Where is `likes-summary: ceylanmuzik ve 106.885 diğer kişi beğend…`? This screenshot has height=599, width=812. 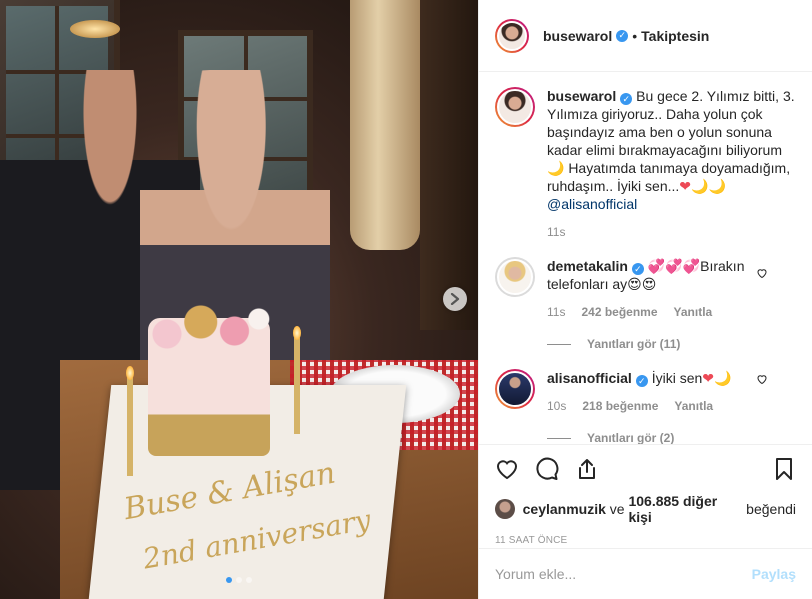 likes-summary: ceylanmuzik ve 106.885 diğer kişi beğend… is located at coordinates (645, 509).